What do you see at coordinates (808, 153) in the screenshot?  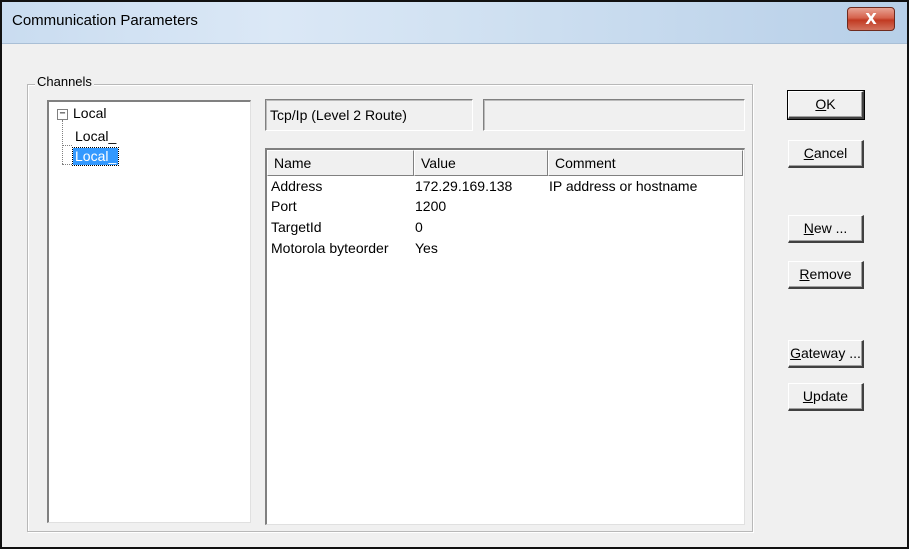 I see `cancel-mnemonic: C` at bounding box center [808, 153].